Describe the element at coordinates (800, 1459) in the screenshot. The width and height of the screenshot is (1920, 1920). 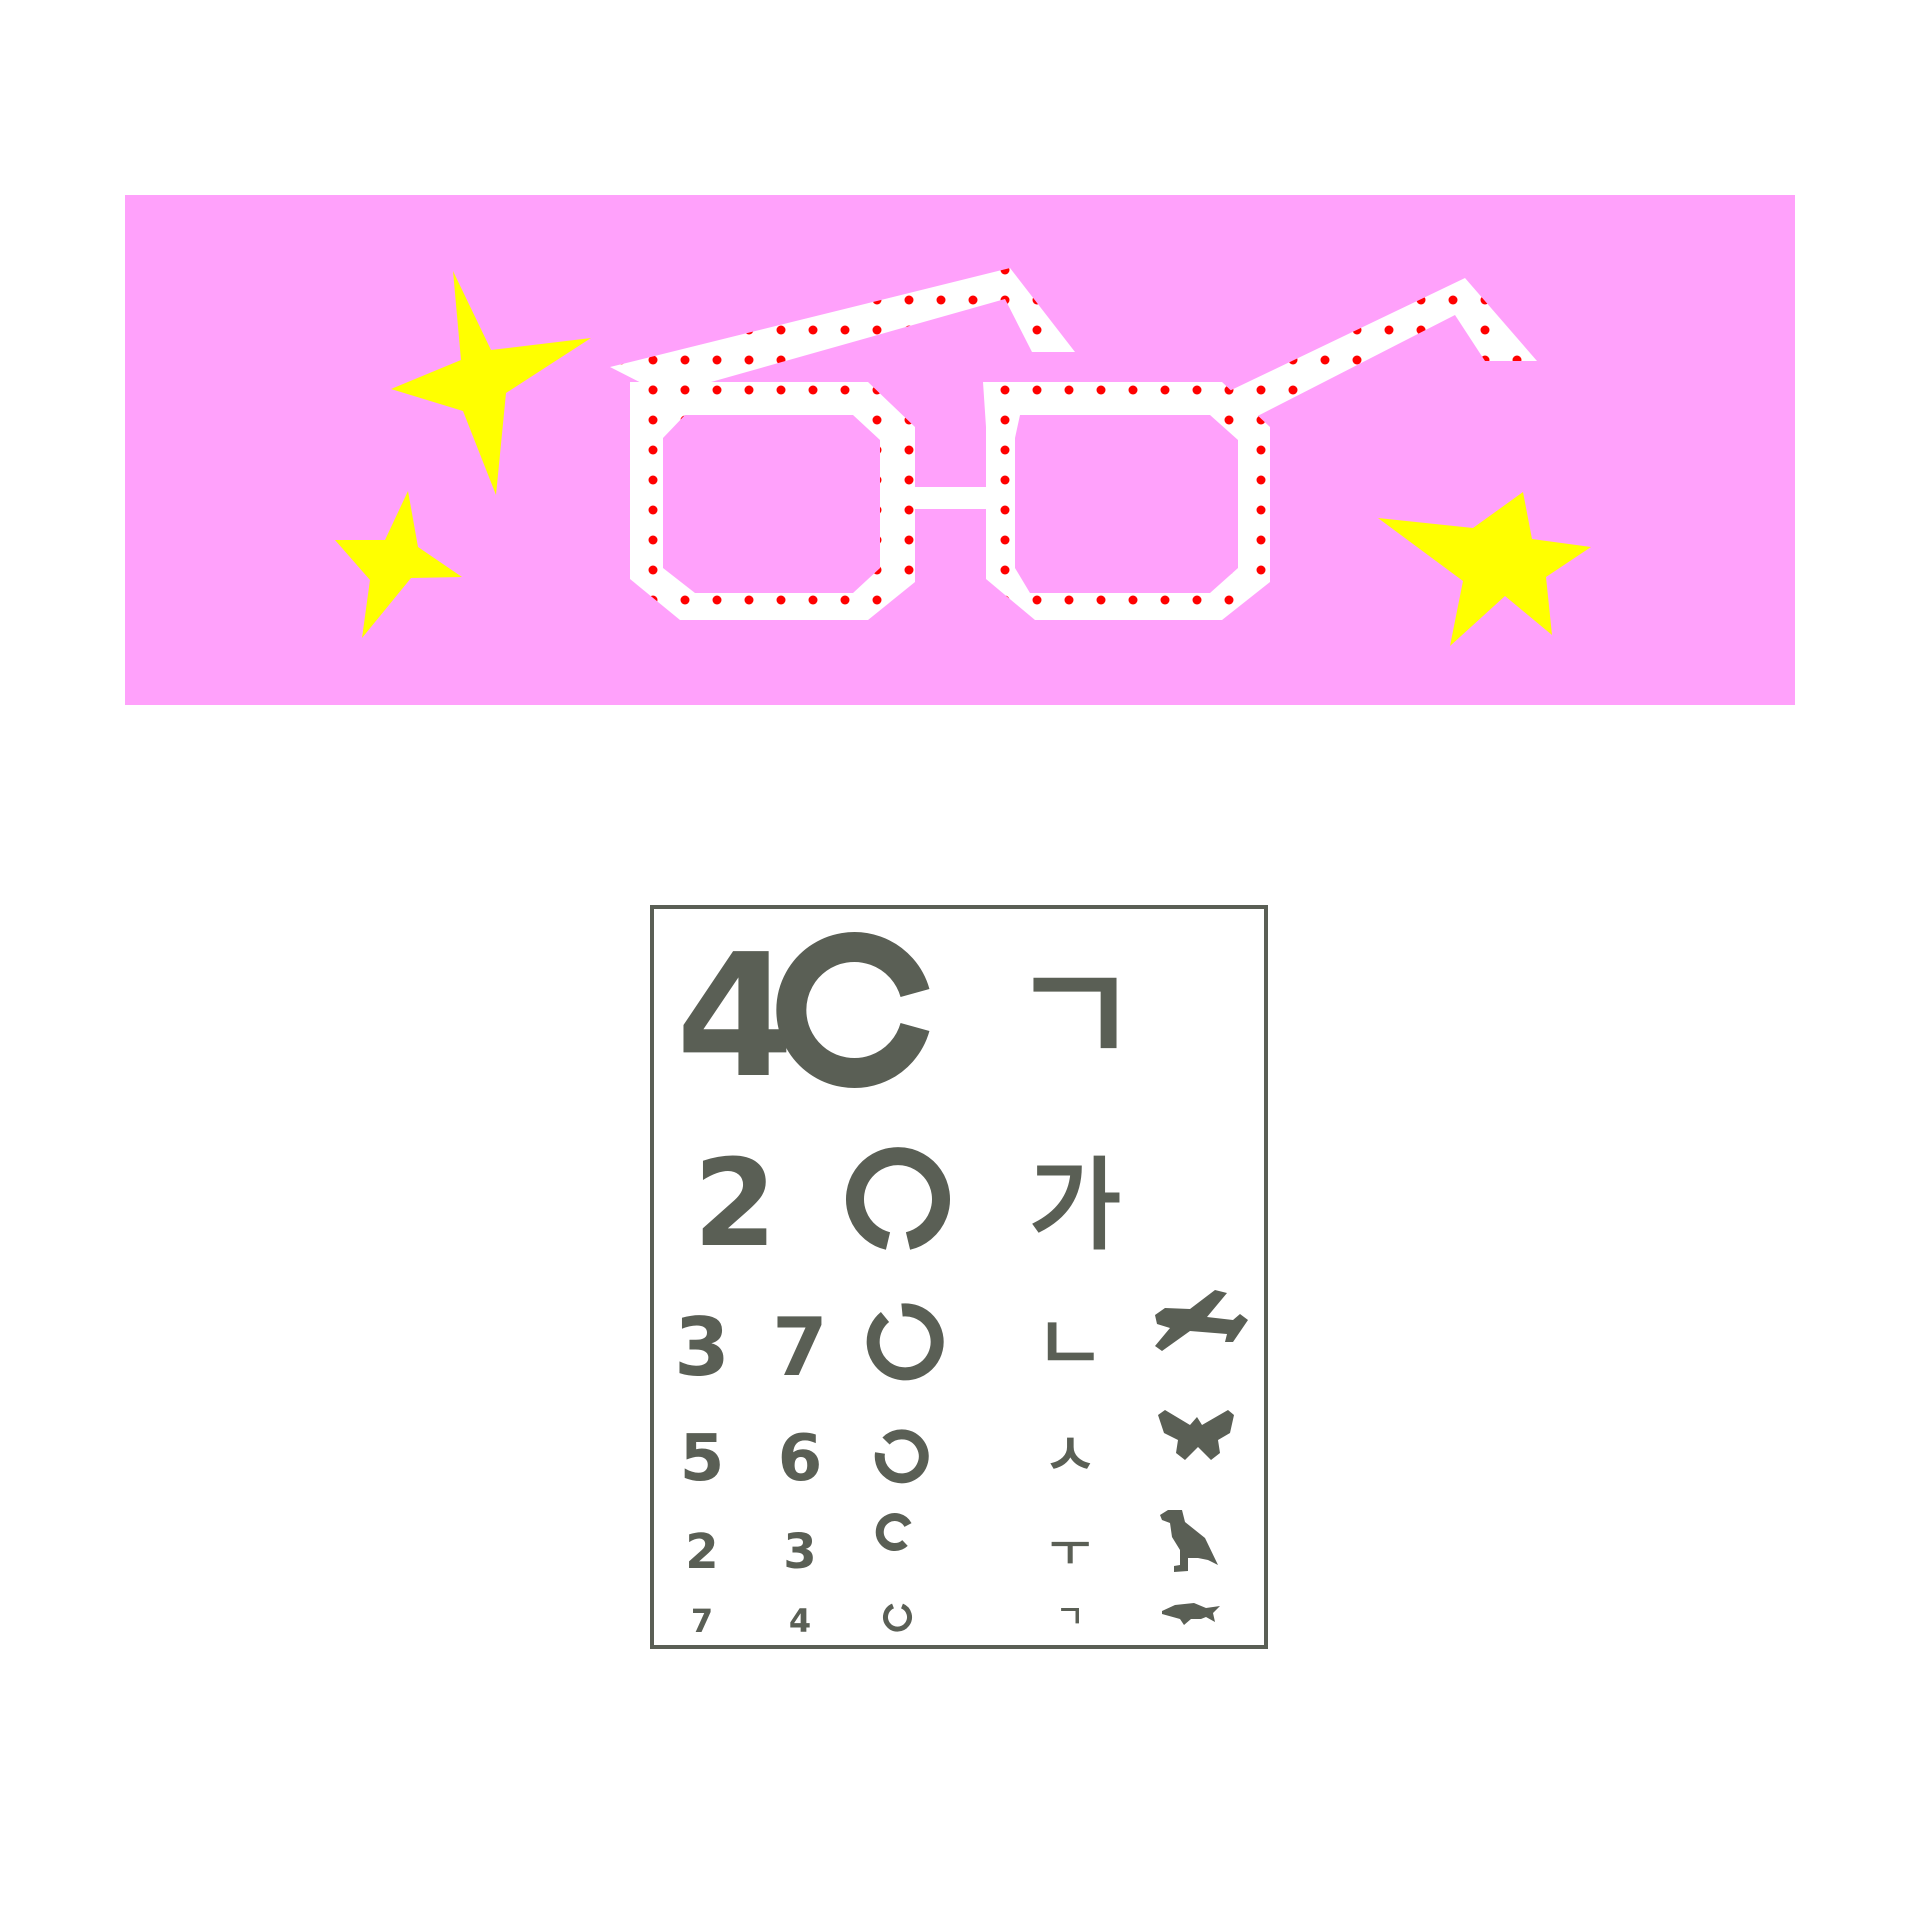
I see `chart-symbol: 6` at that location.